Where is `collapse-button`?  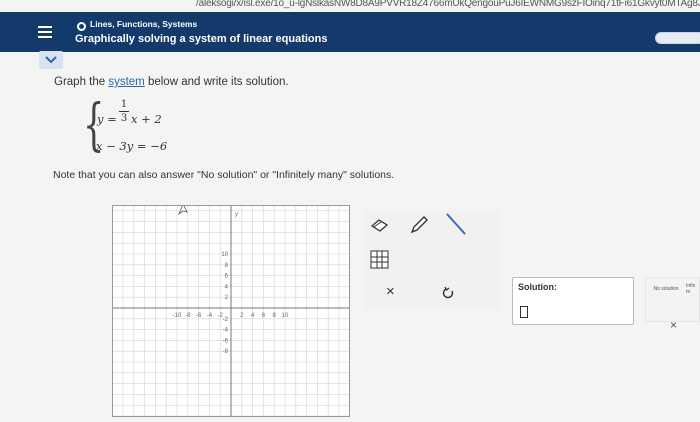 collapse-button is located at coordinates (51, 60).